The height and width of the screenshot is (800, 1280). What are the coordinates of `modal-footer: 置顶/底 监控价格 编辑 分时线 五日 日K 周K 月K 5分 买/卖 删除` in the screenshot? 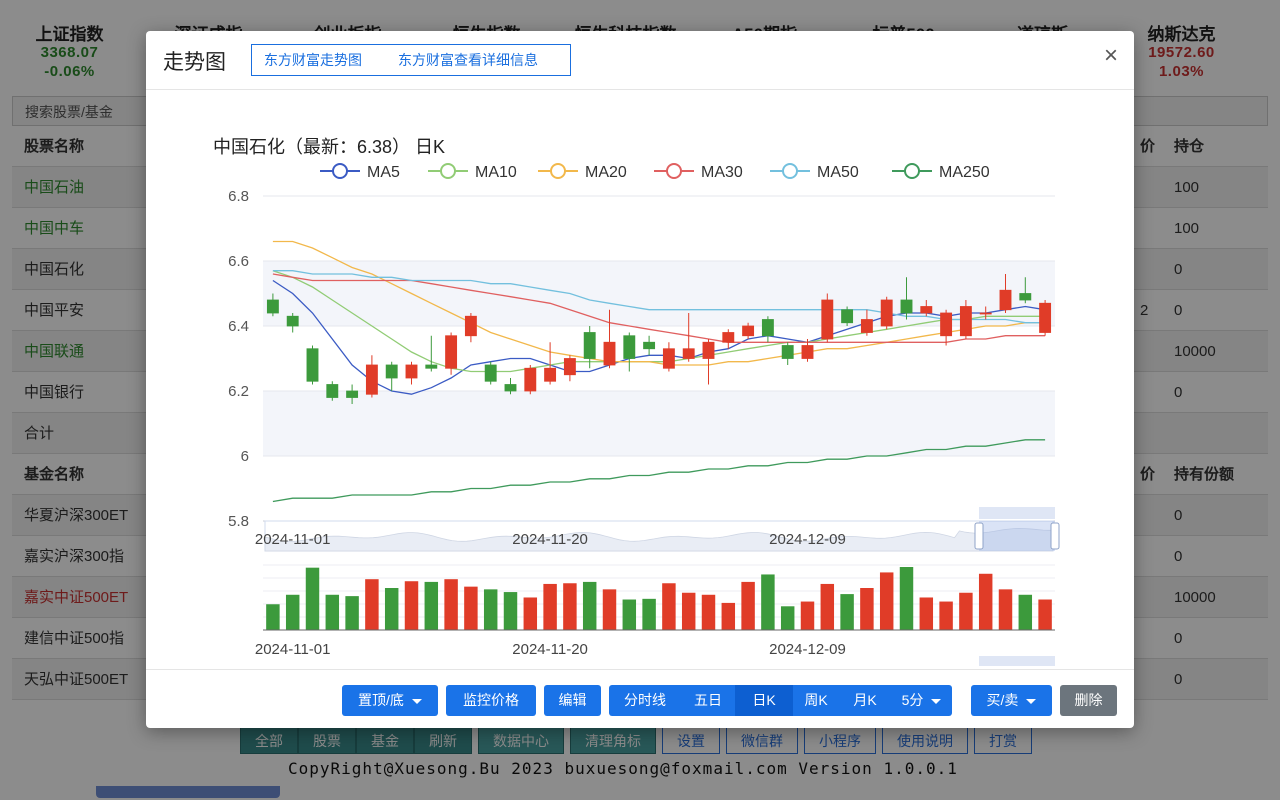 It's located at (640, 698).